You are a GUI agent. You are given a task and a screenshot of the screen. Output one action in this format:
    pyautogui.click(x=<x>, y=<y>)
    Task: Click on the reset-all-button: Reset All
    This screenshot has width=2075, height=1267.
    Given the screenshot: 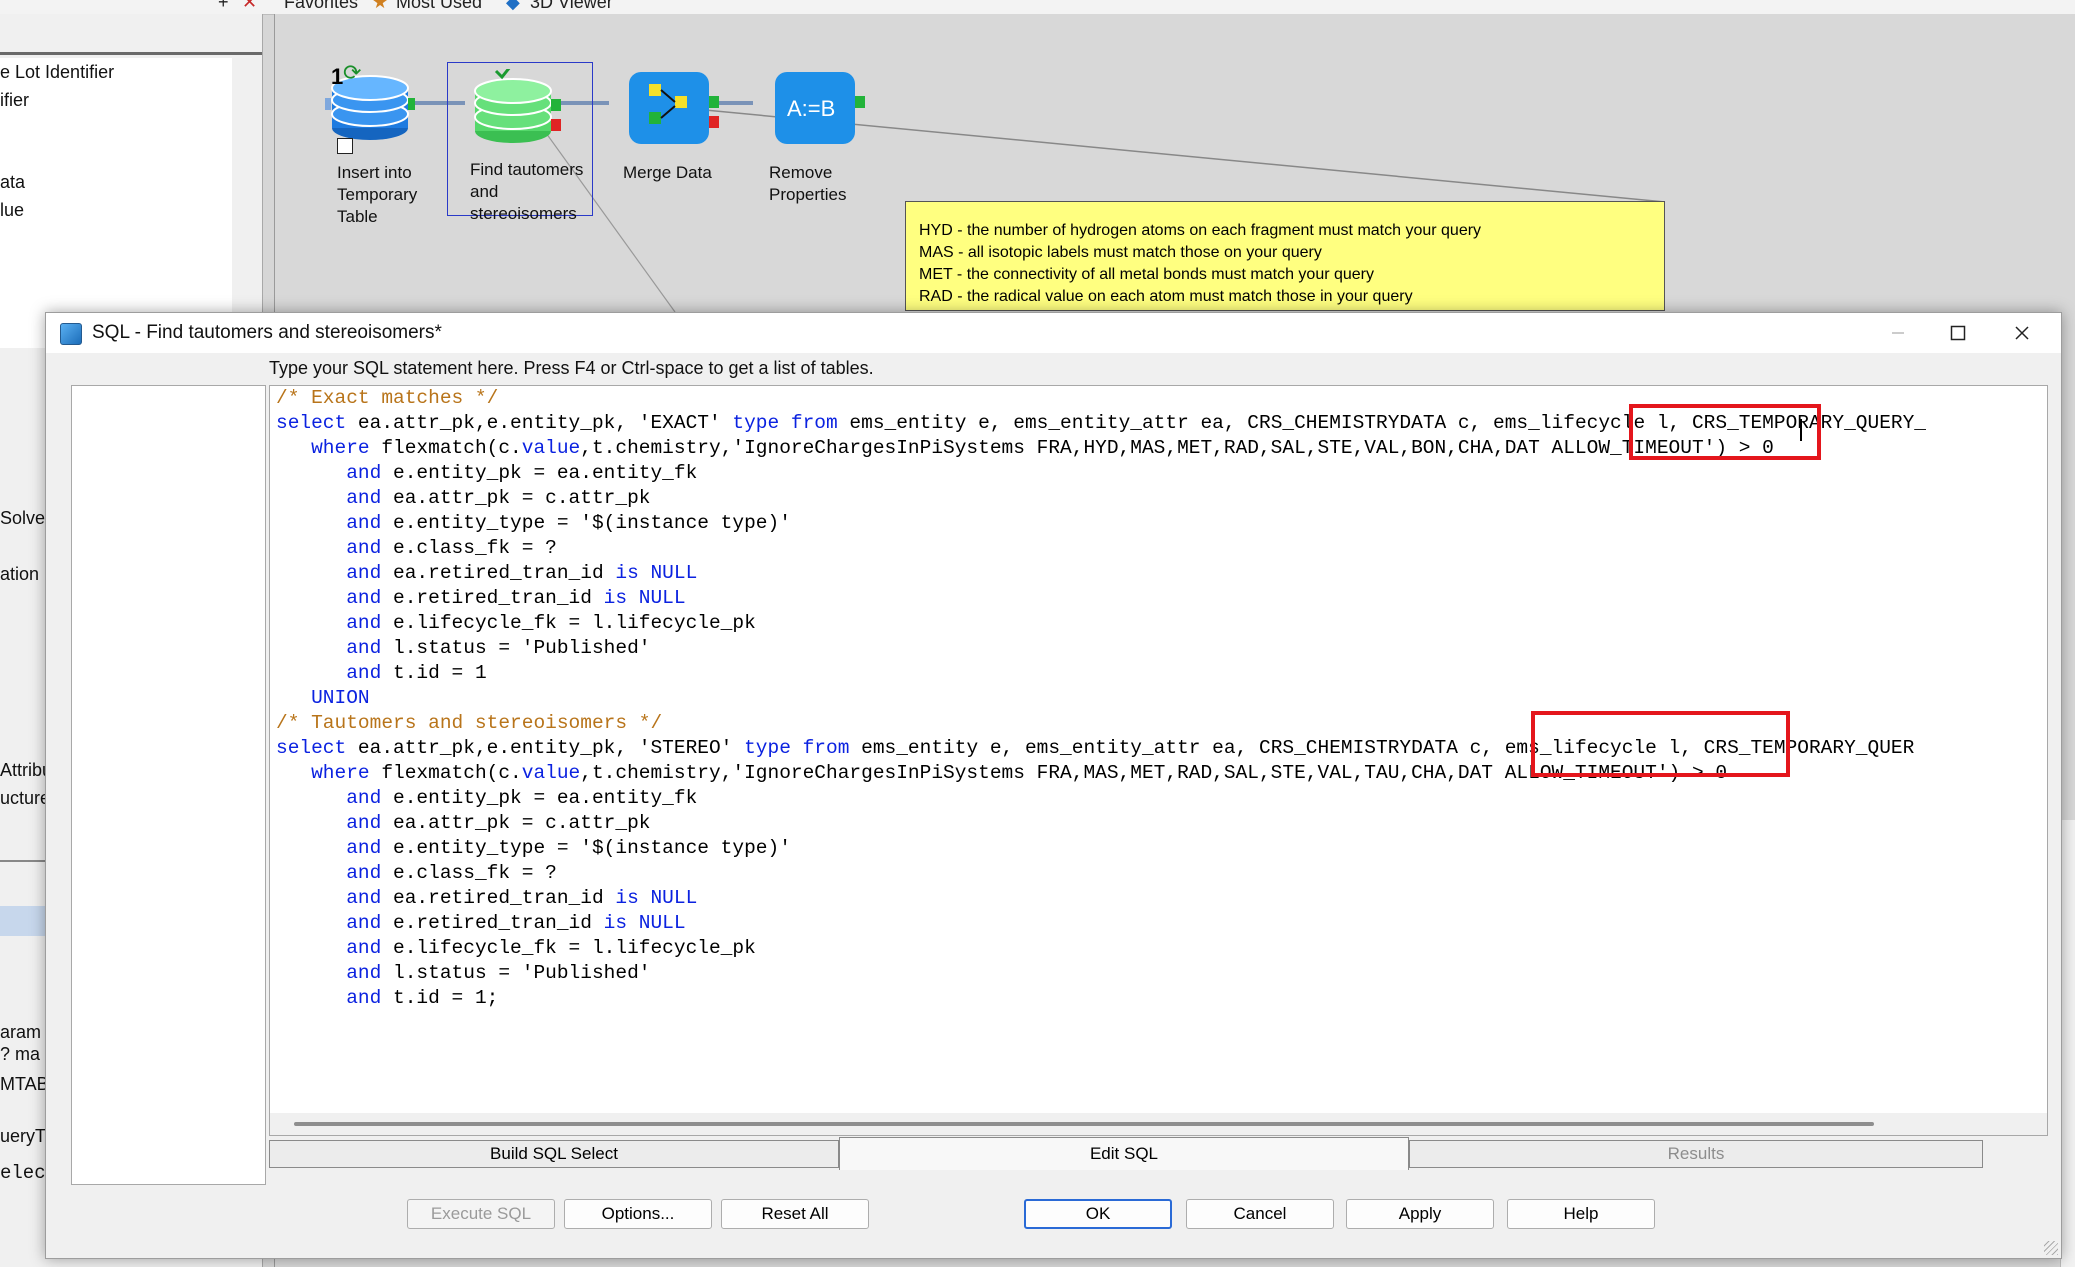 What is the action you would take?
    pyautogui.click(x=795, y=1214)
    